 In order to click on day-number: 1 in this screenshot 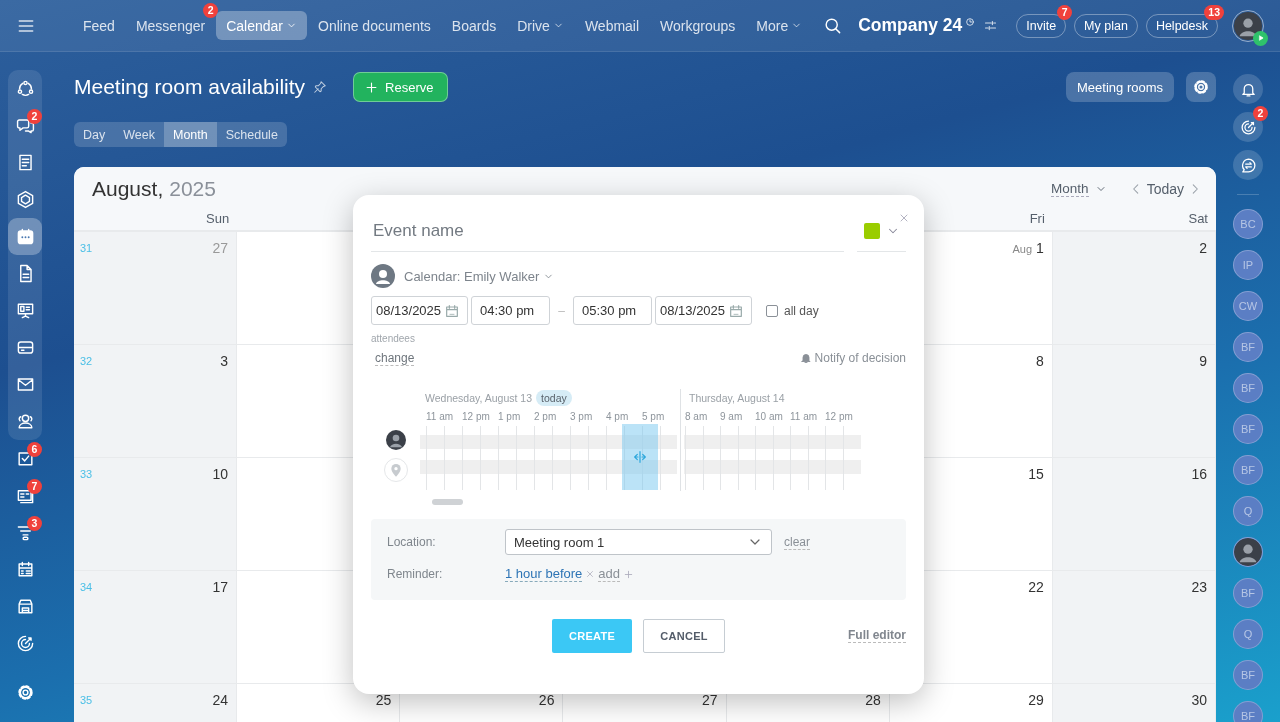, I will do `click(1040, 248)`.